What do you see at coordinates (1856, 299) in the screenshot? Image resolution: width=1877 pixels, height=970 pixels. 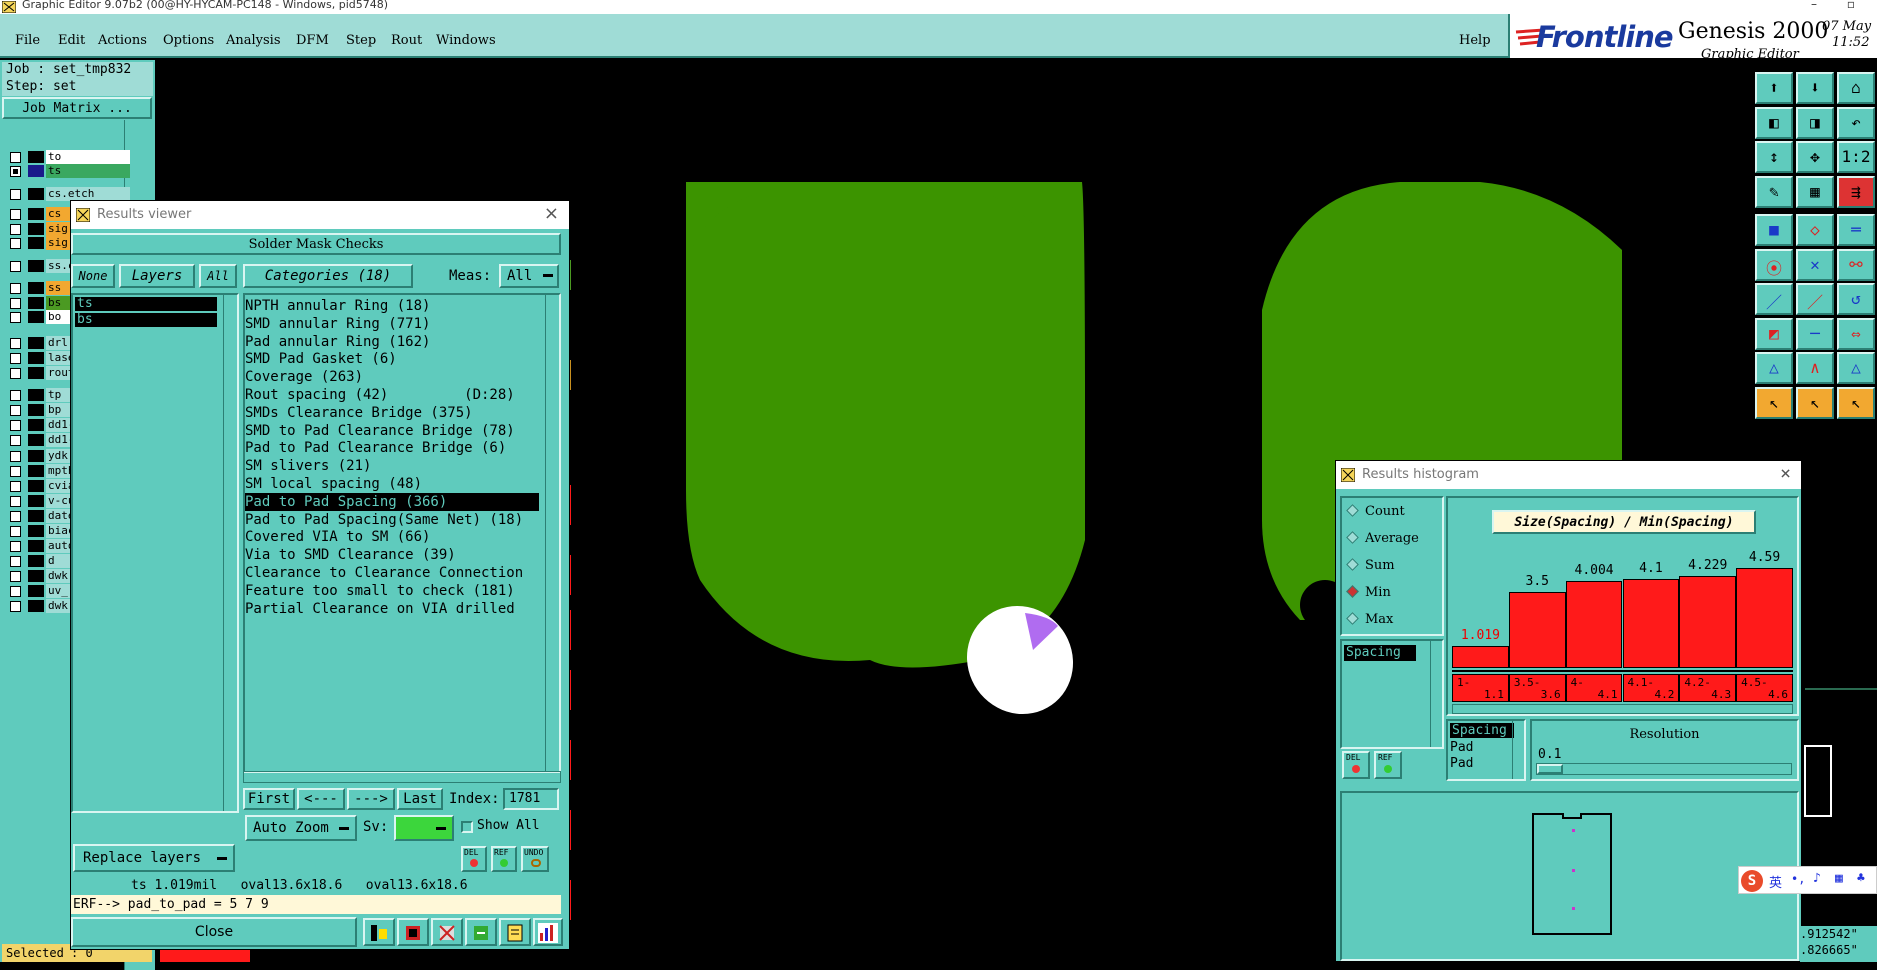 I see `tool-rotate-arc-button: ↺` at bounding box center [1856, 299].